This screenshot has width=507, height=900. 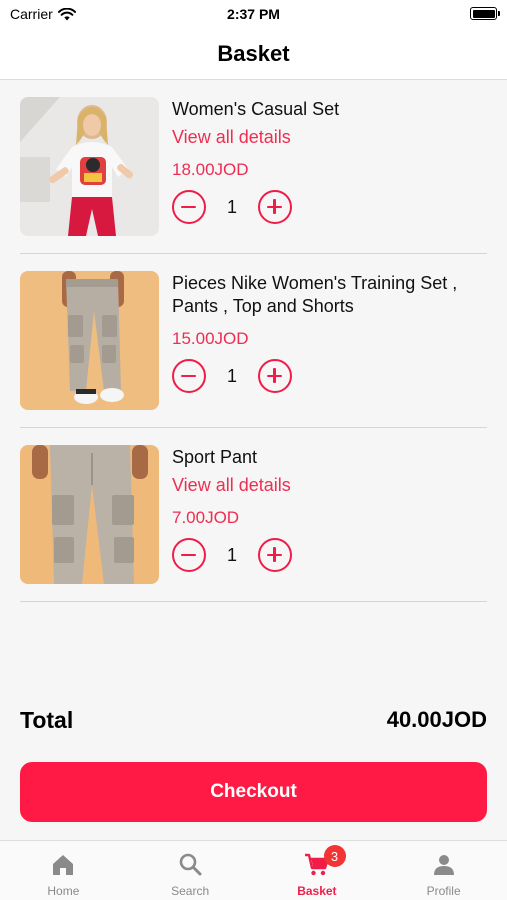 I want to click on tab-search: Search, so click(x=190, y=870).